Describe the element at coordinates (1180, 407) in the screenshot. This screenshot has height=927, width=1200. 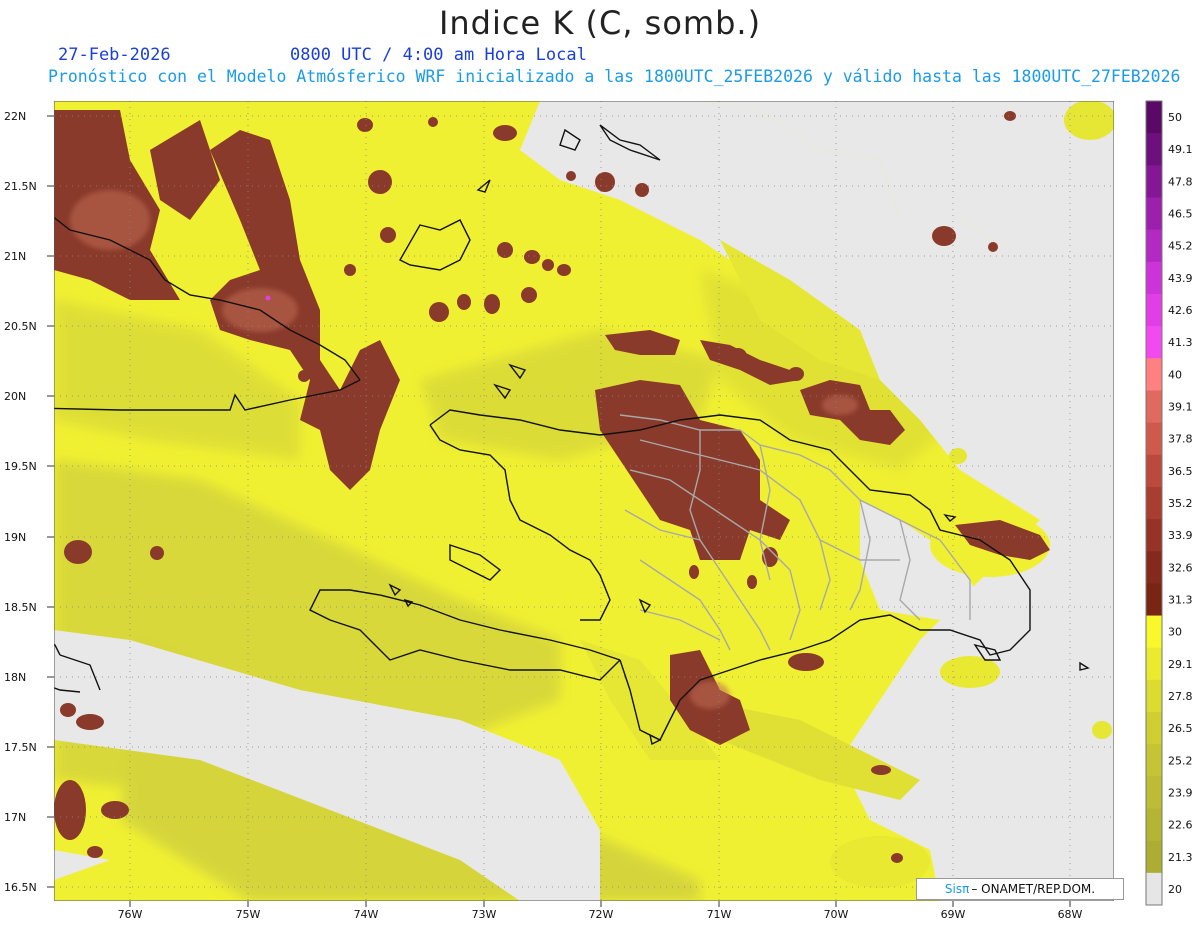
I see `colorbar-label: 39.1` at that location.